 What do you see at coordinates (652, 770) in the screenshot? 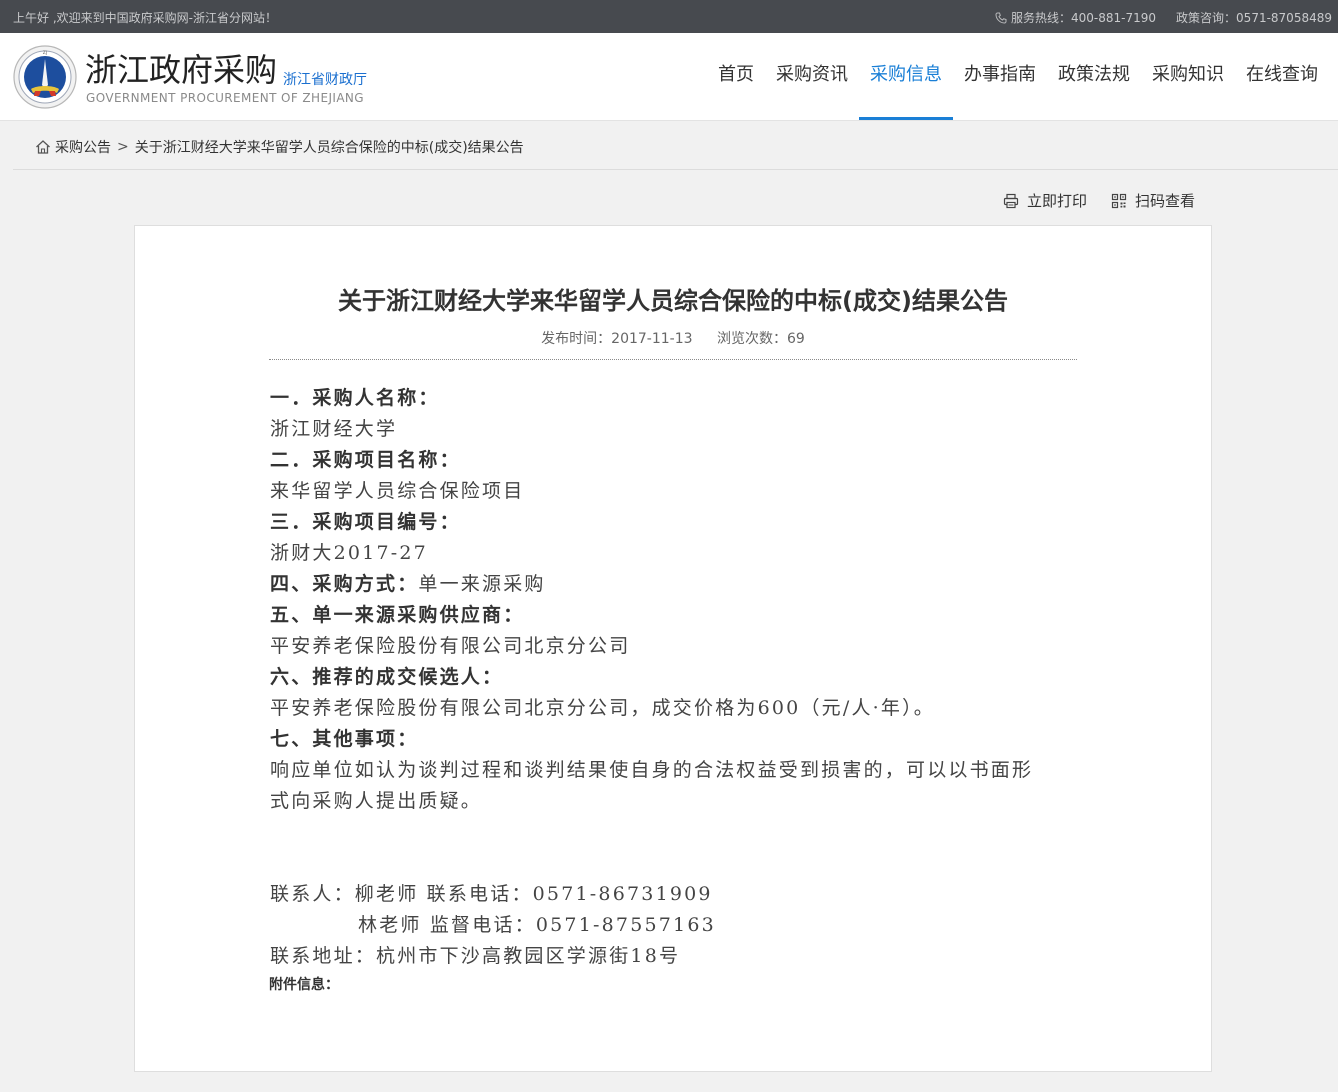
I see `other-matters-line-1: 响应单位如认为谈判过程和谈判结果使自身的合法权益受到损害的，可以以书面形` at bounding box center [652, 770].